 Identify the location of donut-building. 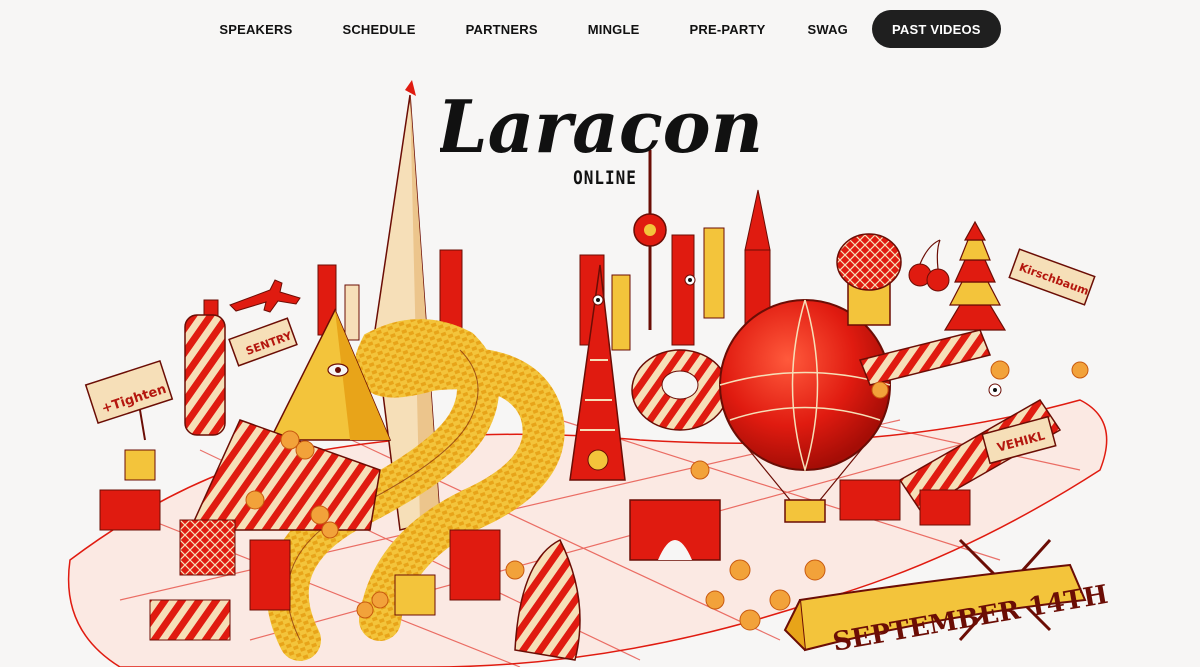
(680, 390).